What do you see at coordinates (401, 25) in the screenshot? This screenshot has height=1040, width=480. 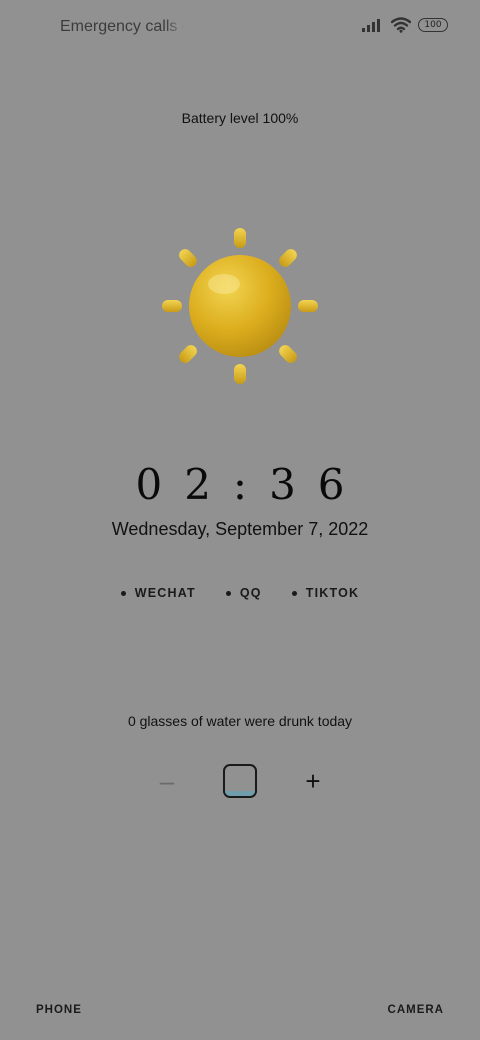 I see `wifi-icon` at bounding box center [401, 25].